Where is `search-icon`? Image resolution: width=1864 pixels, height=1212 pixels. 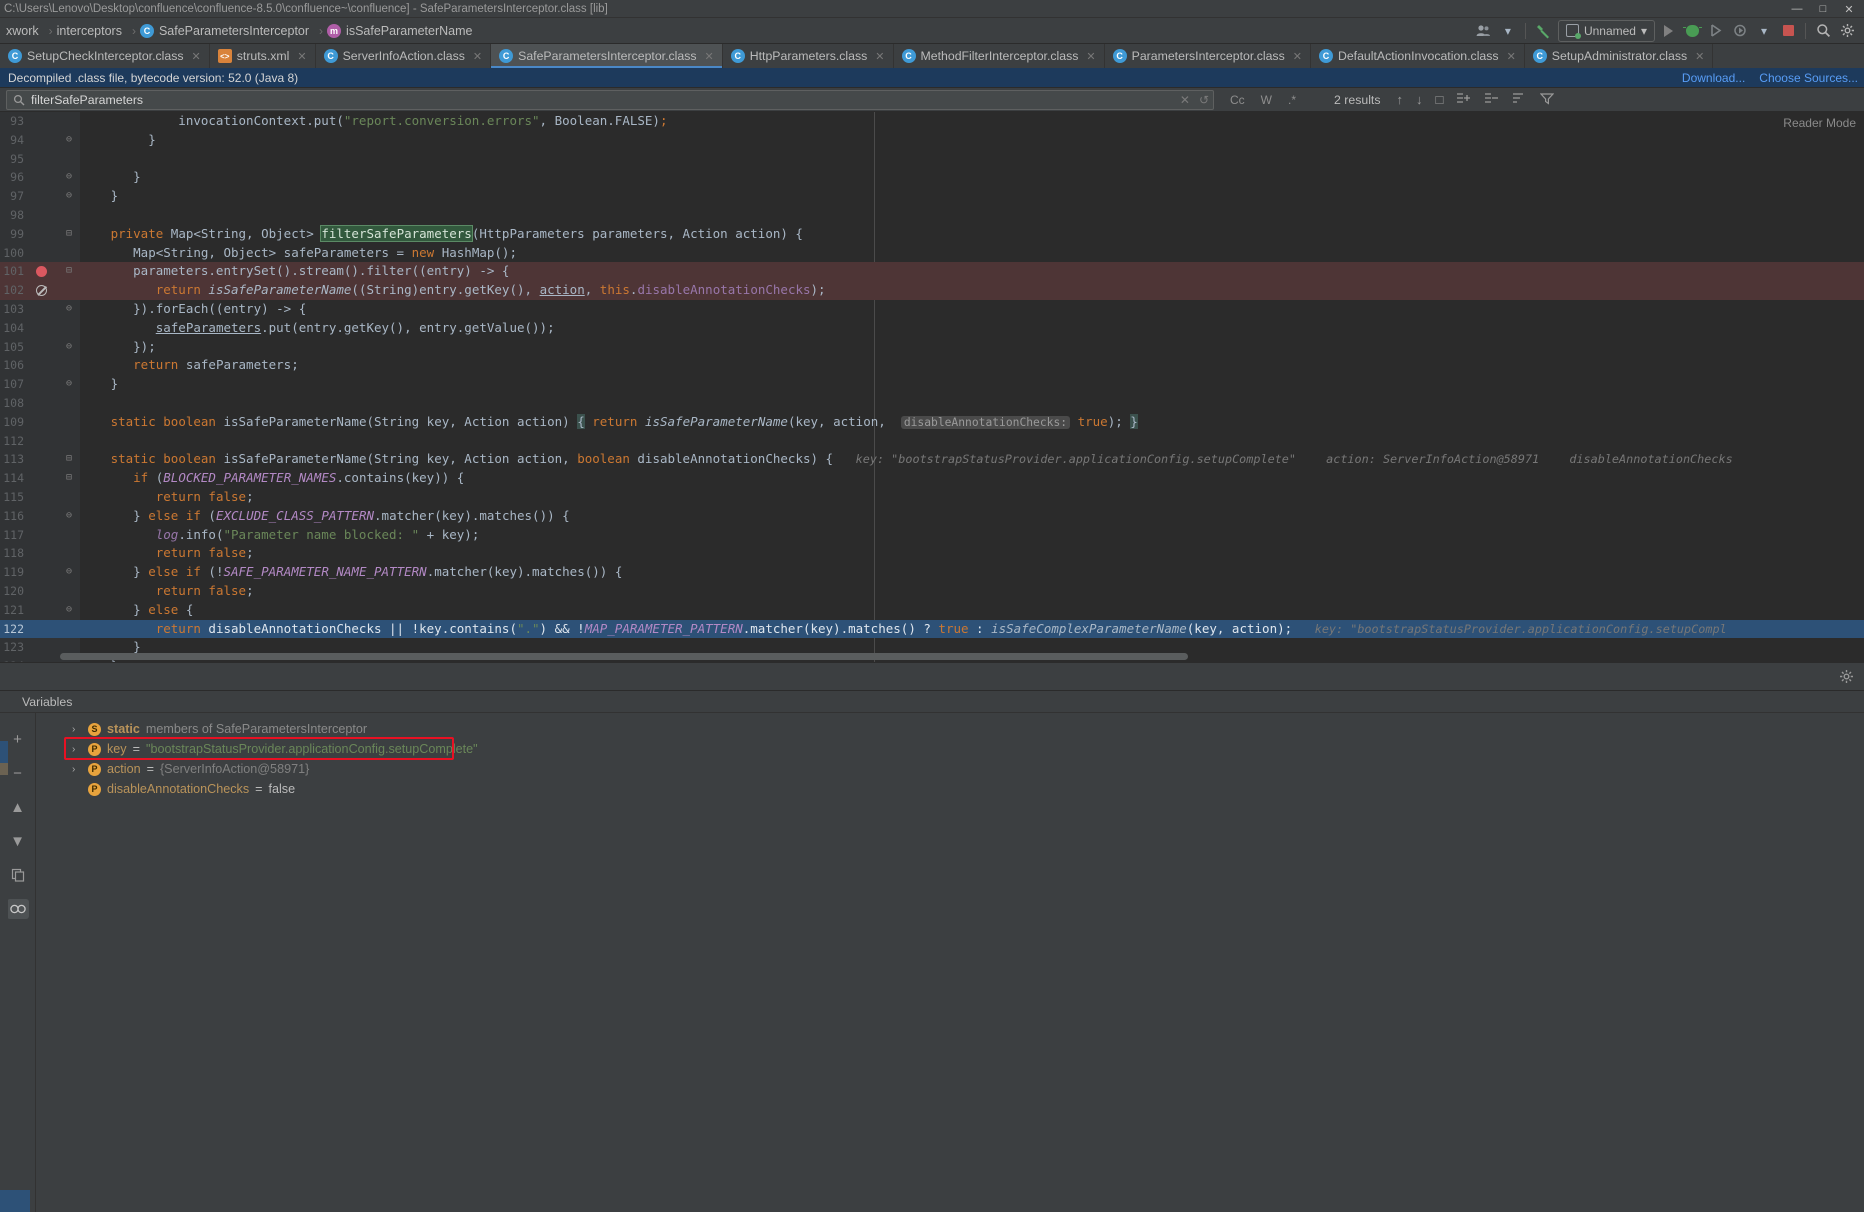
search-icon is located at coordinates (1823, 31).